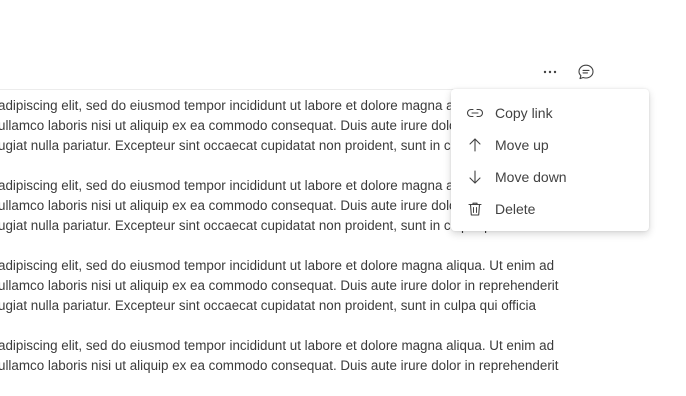 The width and height of the screenshot is (686, 396). What do you see at coordinates (475, 209) in the screenshot?
I see `trash-icon` at bounding box center [475, 209].